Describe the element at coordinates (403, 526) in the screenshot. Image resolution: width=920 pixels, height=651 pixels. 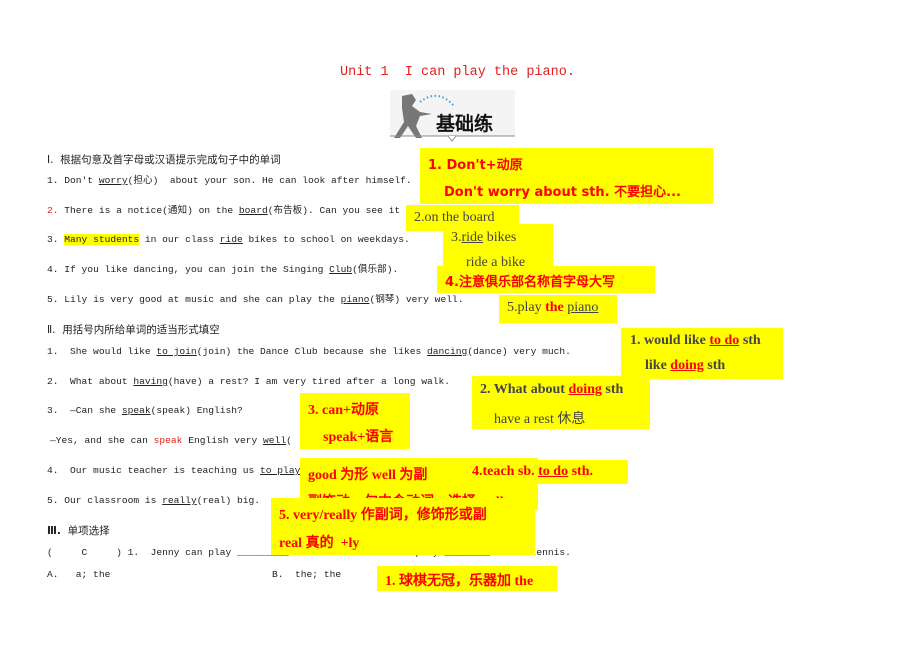
I see `note-very-really: 5. very/really 作副词，修饰形或副 real 真的 +ly` at that location.